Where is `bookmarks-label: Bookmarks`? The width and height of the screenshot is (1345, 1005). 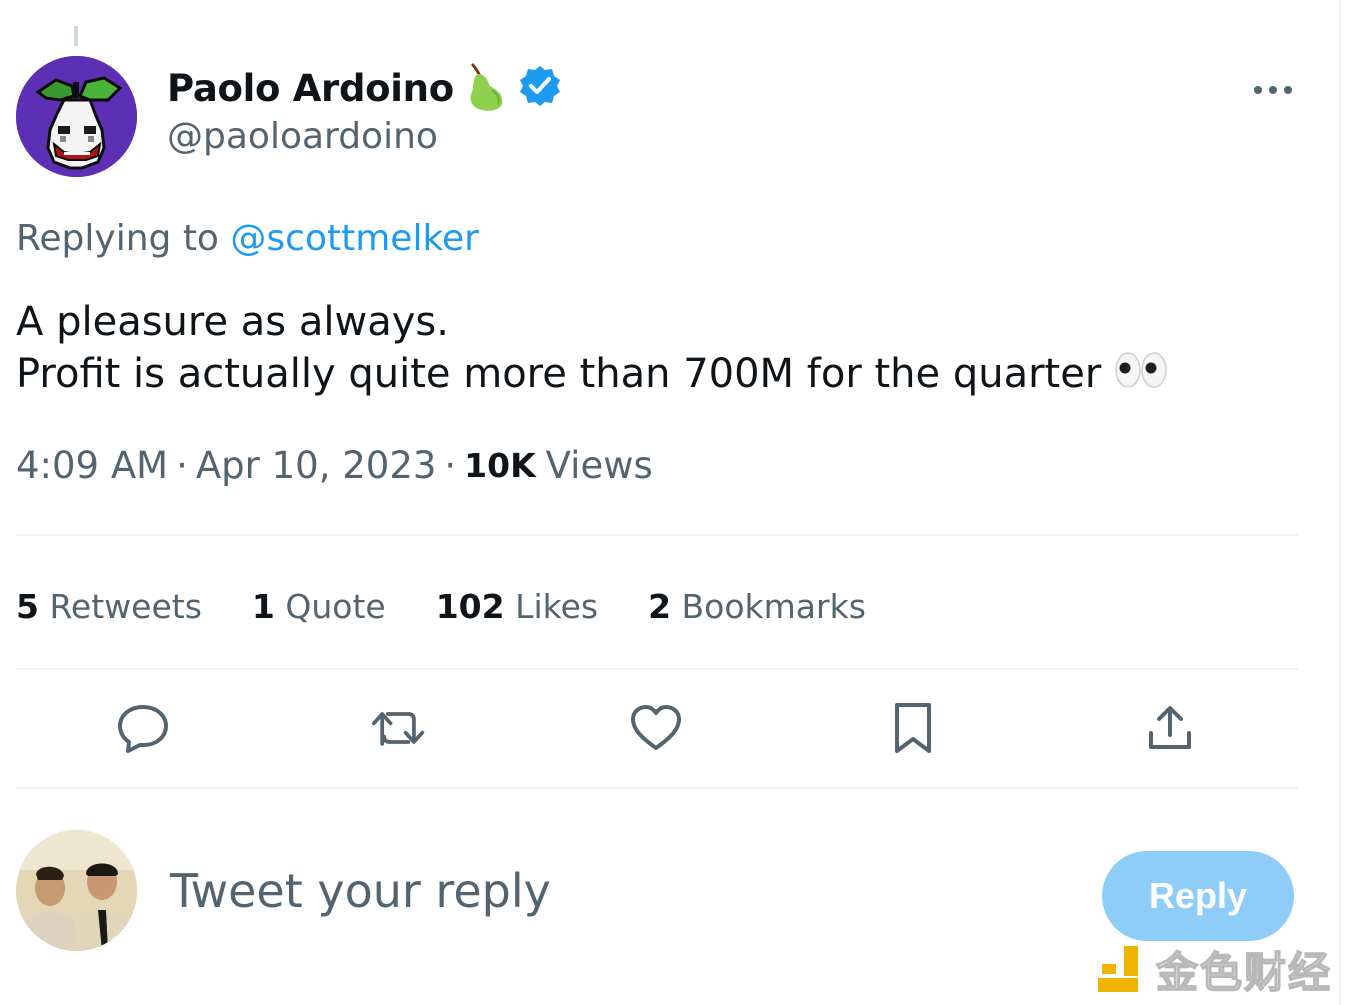
bookmarks-label: Bookmarks is located at coordinates (773, 606).